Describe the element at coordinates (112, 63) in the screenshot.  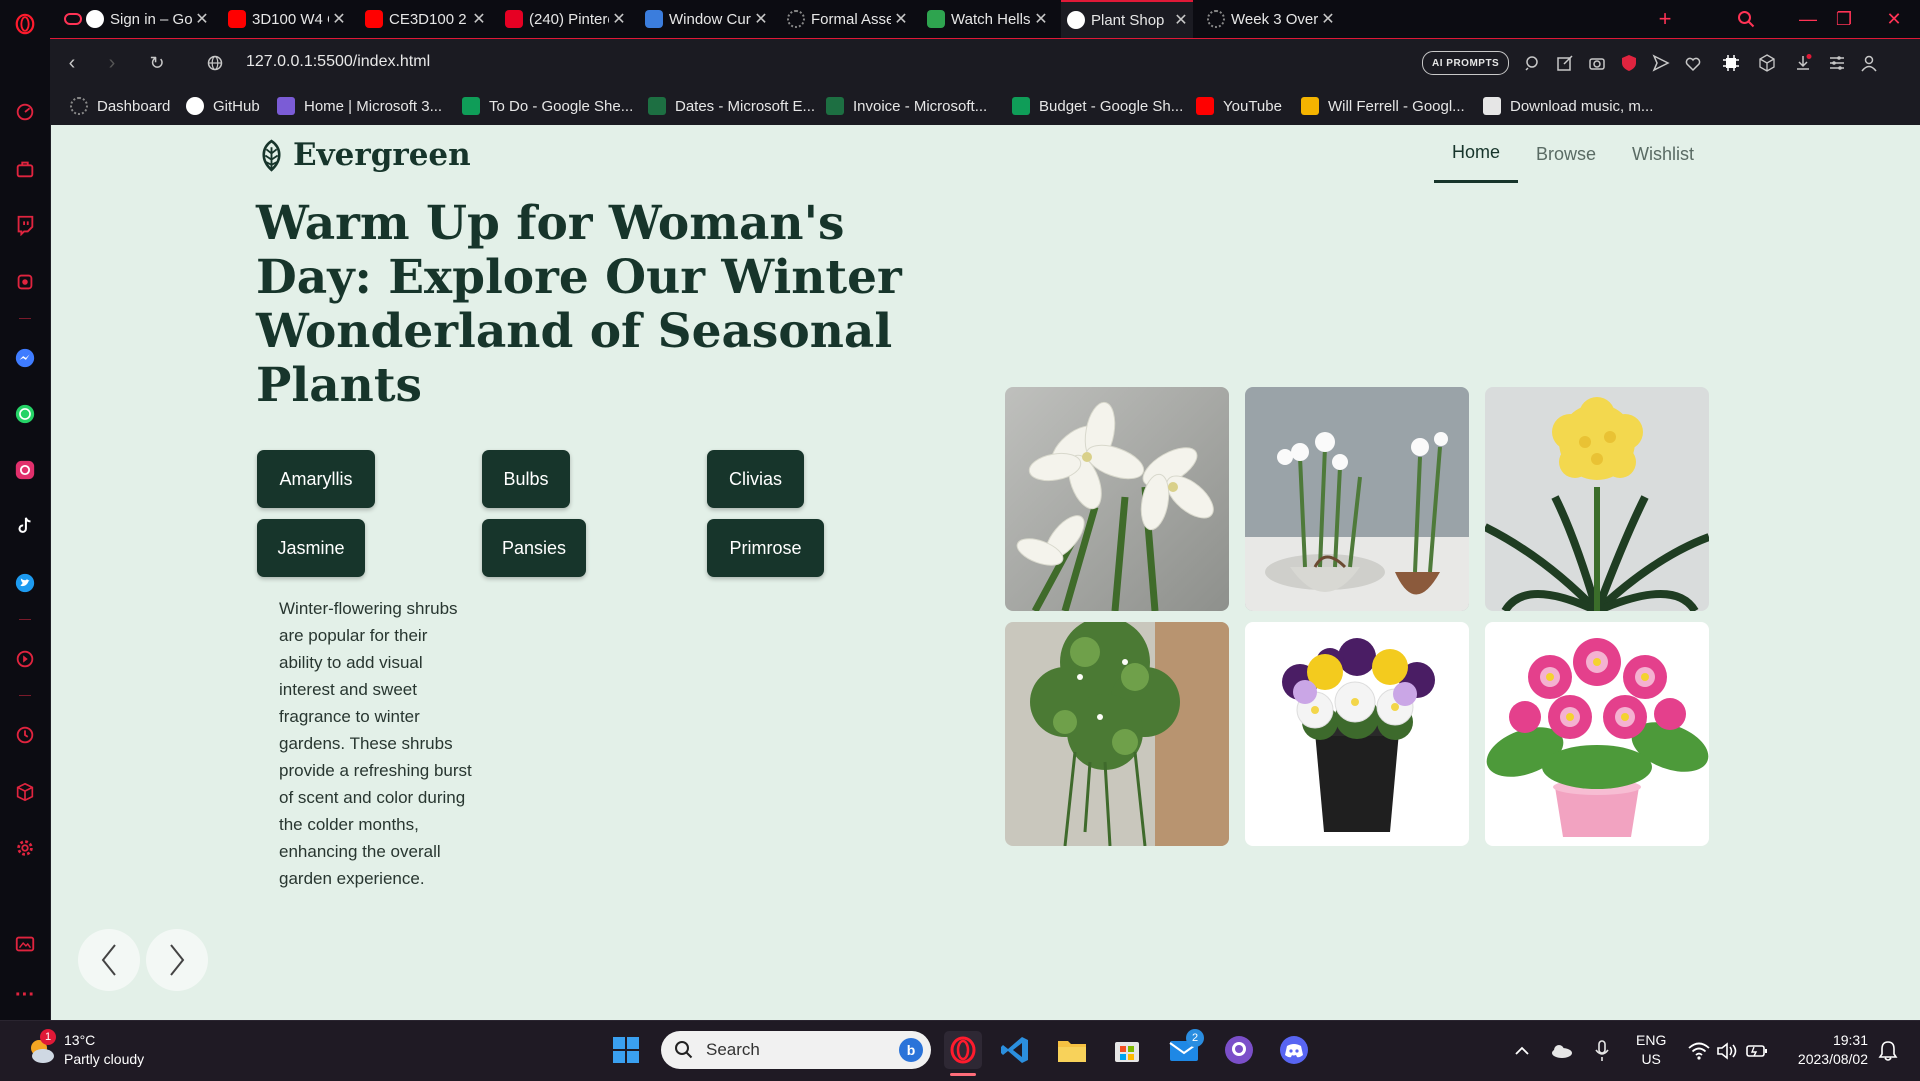
I see `forward-icon: ›` at that location.